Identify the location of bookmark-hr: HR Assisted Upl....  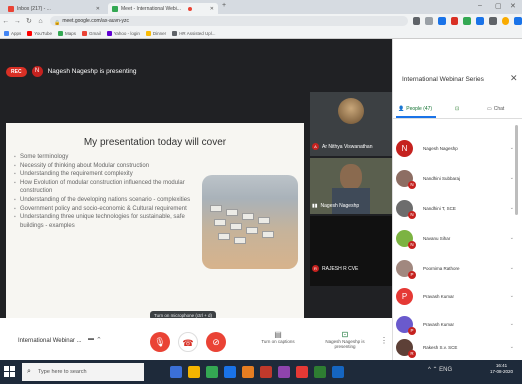
(194, 33).